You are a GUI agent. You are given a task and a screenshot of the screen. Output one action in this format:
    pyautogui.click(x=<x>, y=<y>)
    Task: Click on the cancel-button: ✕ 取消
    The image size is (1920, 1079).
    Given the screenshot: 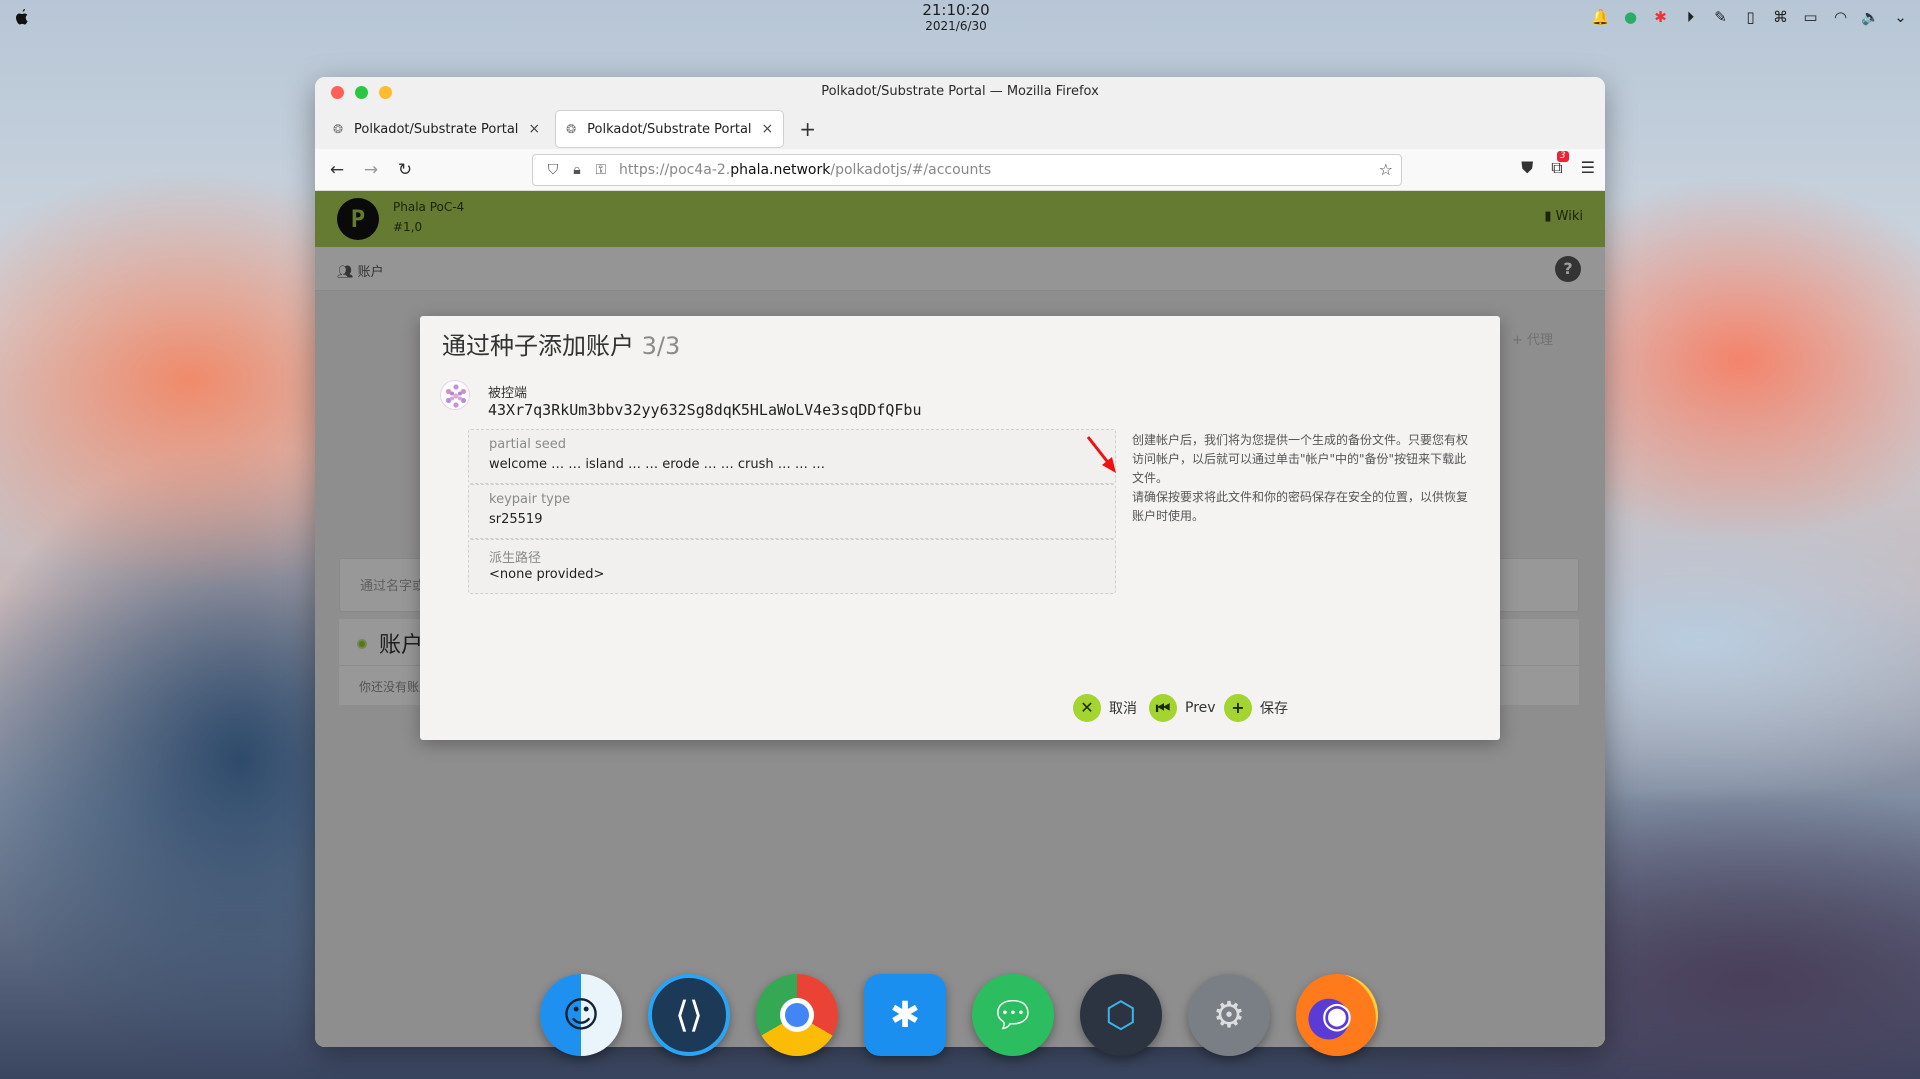 What is the action you would take?
    pyautogui.click(x=1105, y=708)
    